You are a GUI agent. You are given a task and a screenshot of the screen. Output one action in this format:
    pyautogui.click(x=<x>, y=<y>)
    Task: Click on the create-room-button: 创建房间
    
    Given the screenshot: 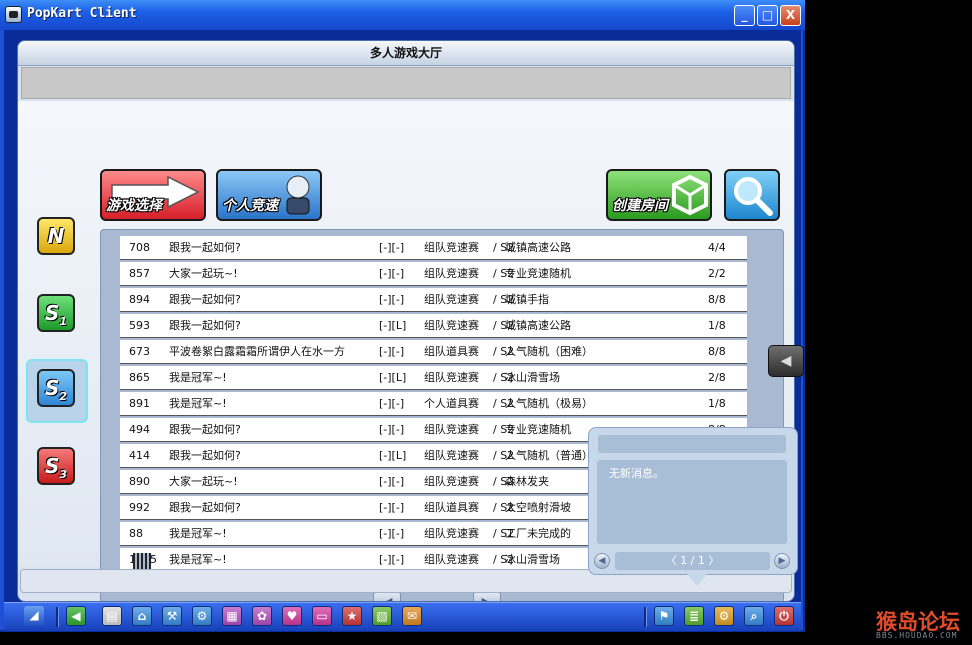 What is the action you would take?
    pyautogui.click(x=659, y=195)
    